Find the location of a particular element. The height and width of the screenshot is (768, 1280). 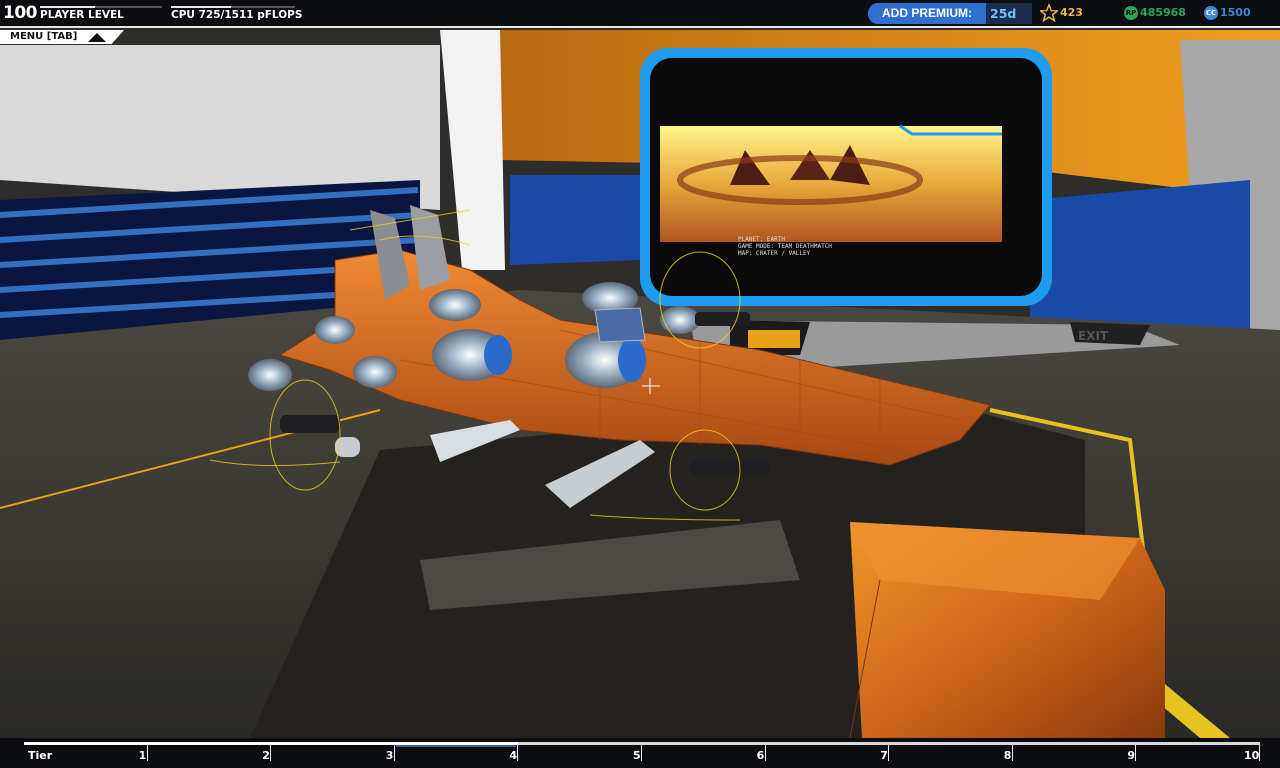

star-count: 423 is located at coordinates (1071, 12).